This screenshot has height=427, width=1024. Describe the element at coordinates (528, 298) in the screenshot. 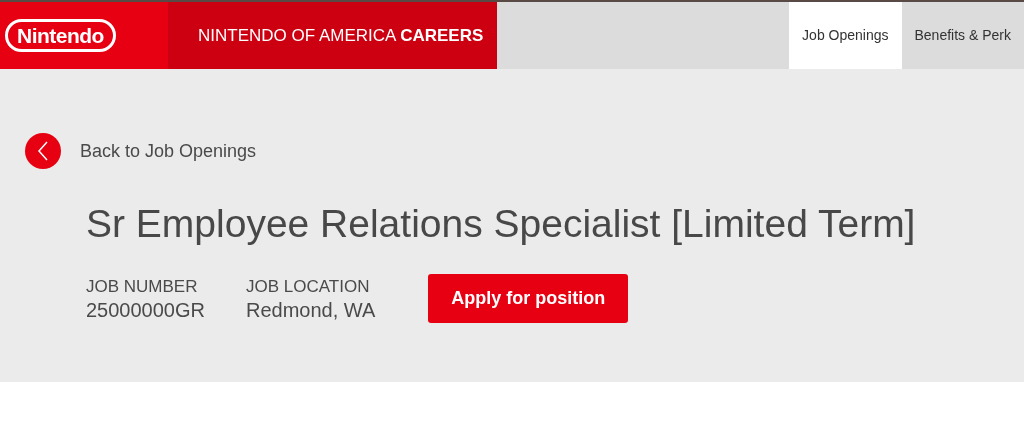

I see `apply-button: Apply for position` at that location.